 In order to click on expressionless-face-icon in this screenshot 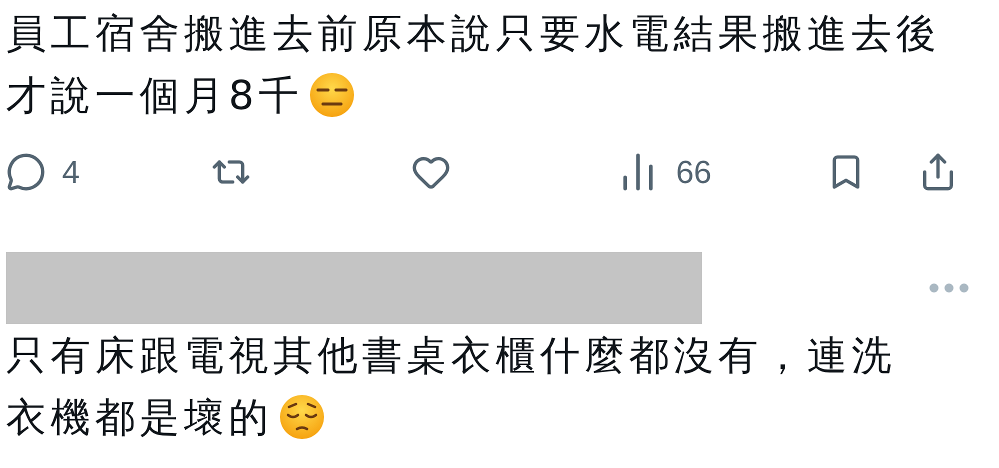, I will do `click(331, 95)`.